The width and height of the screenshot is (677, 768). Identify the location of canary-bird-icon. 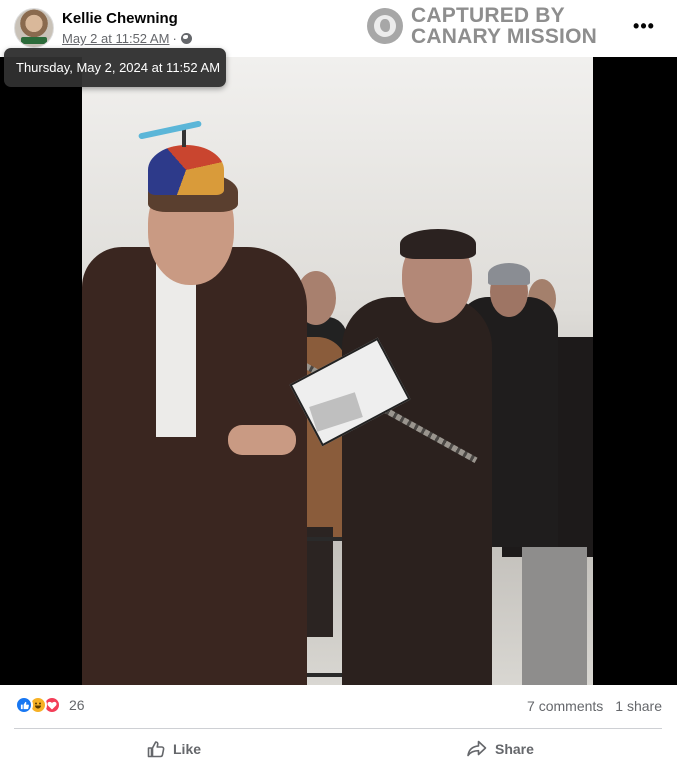
(385, 26).